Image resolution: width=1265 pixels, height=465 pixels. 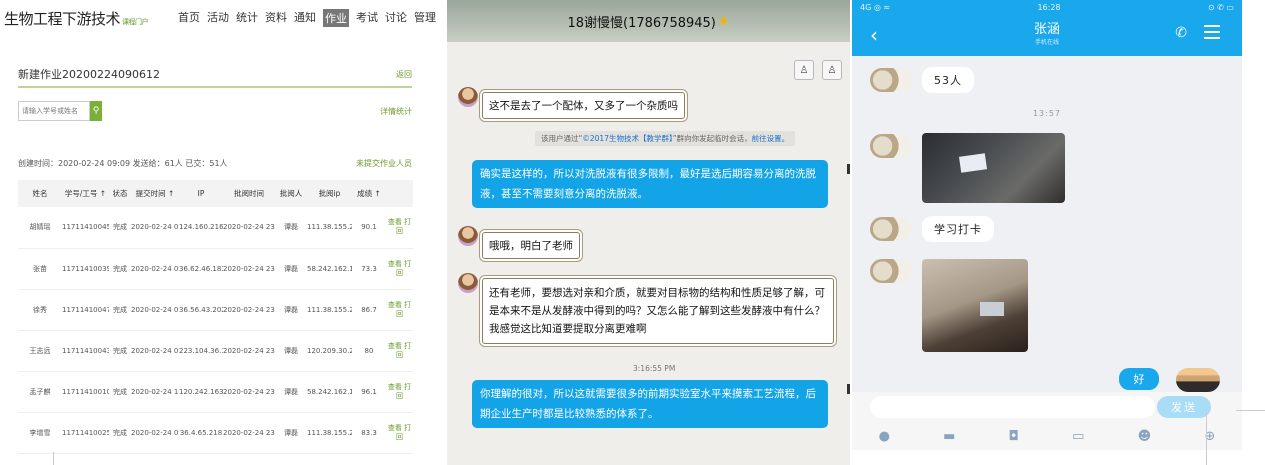 What do you see at coordinates (85, 269) in the screenshot?
I see `table-cell: 11711410039` at bounding box center [85, 269].